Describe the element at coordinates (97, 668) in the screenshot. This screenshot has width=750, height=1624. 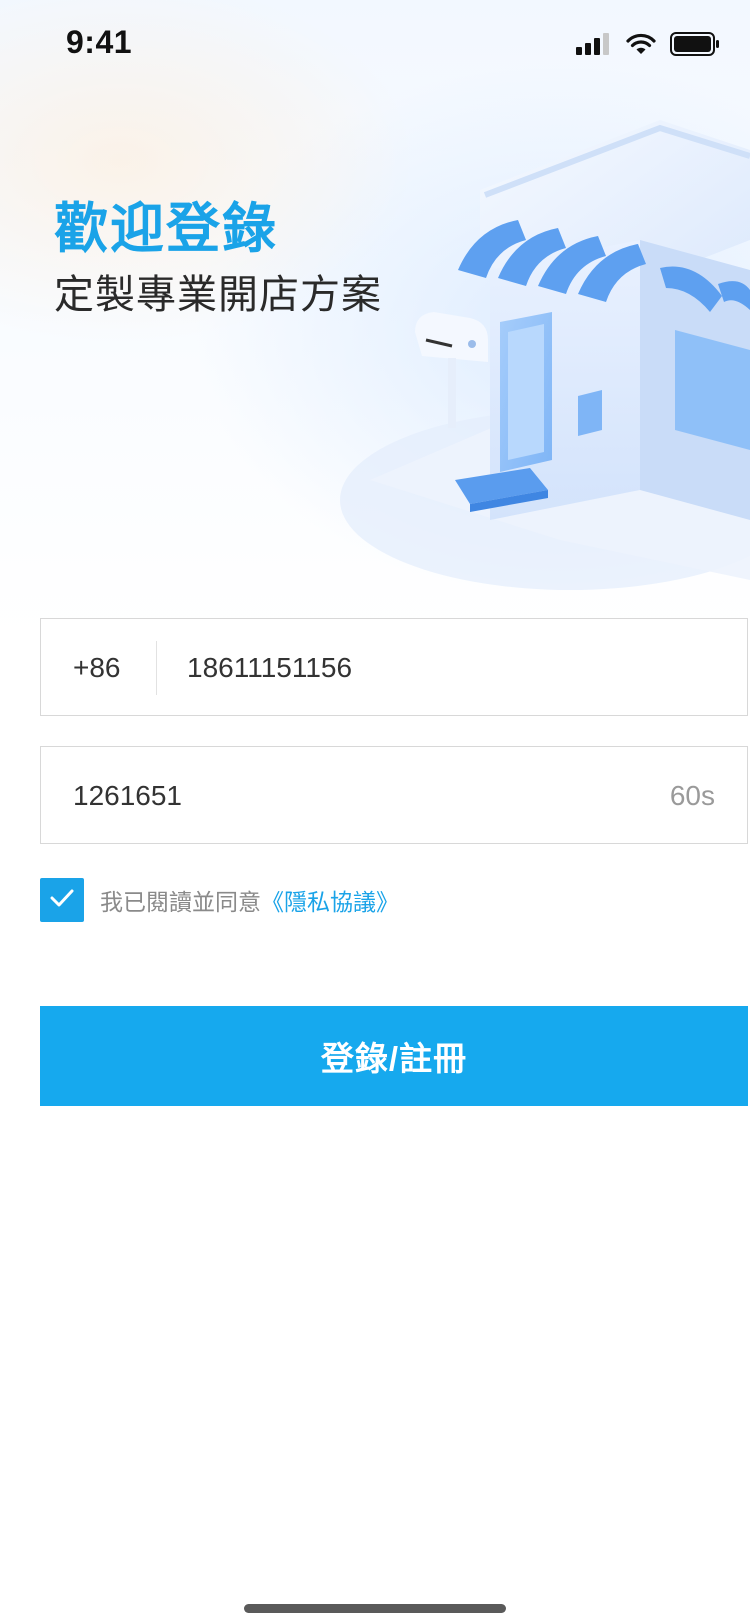
I see `country-code-selector: +86` at that location.